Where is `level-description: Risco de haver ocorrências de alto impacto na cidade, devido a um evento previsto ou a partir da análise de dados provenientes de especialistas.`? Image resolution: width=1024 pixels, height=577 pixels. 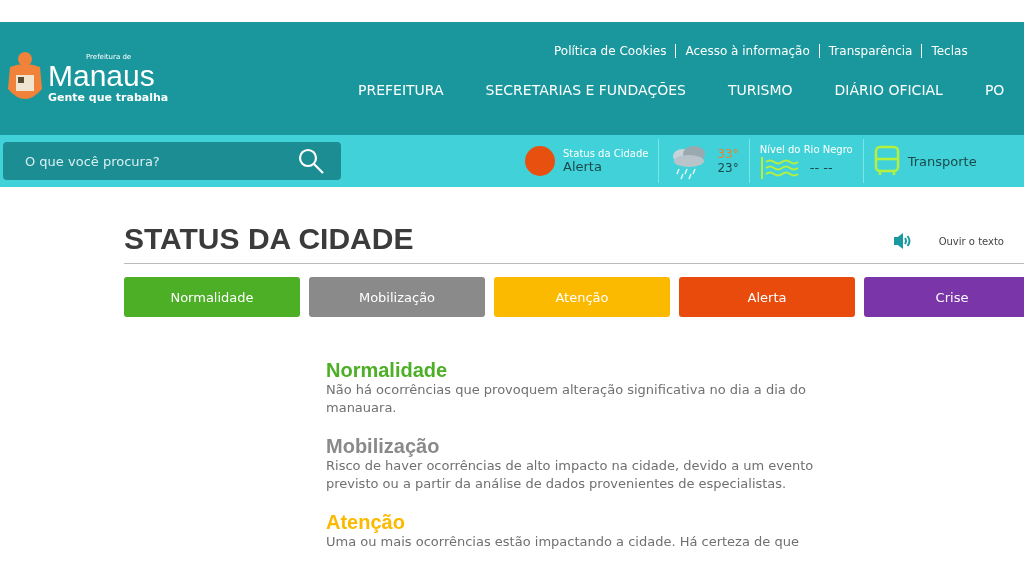 level-description: Risco de haver ocorrências de alto impacto na cidade, devido a um evento previsto ou a partir da análise de dados provenientes de especialistas. is located at coordinates (570, 475).